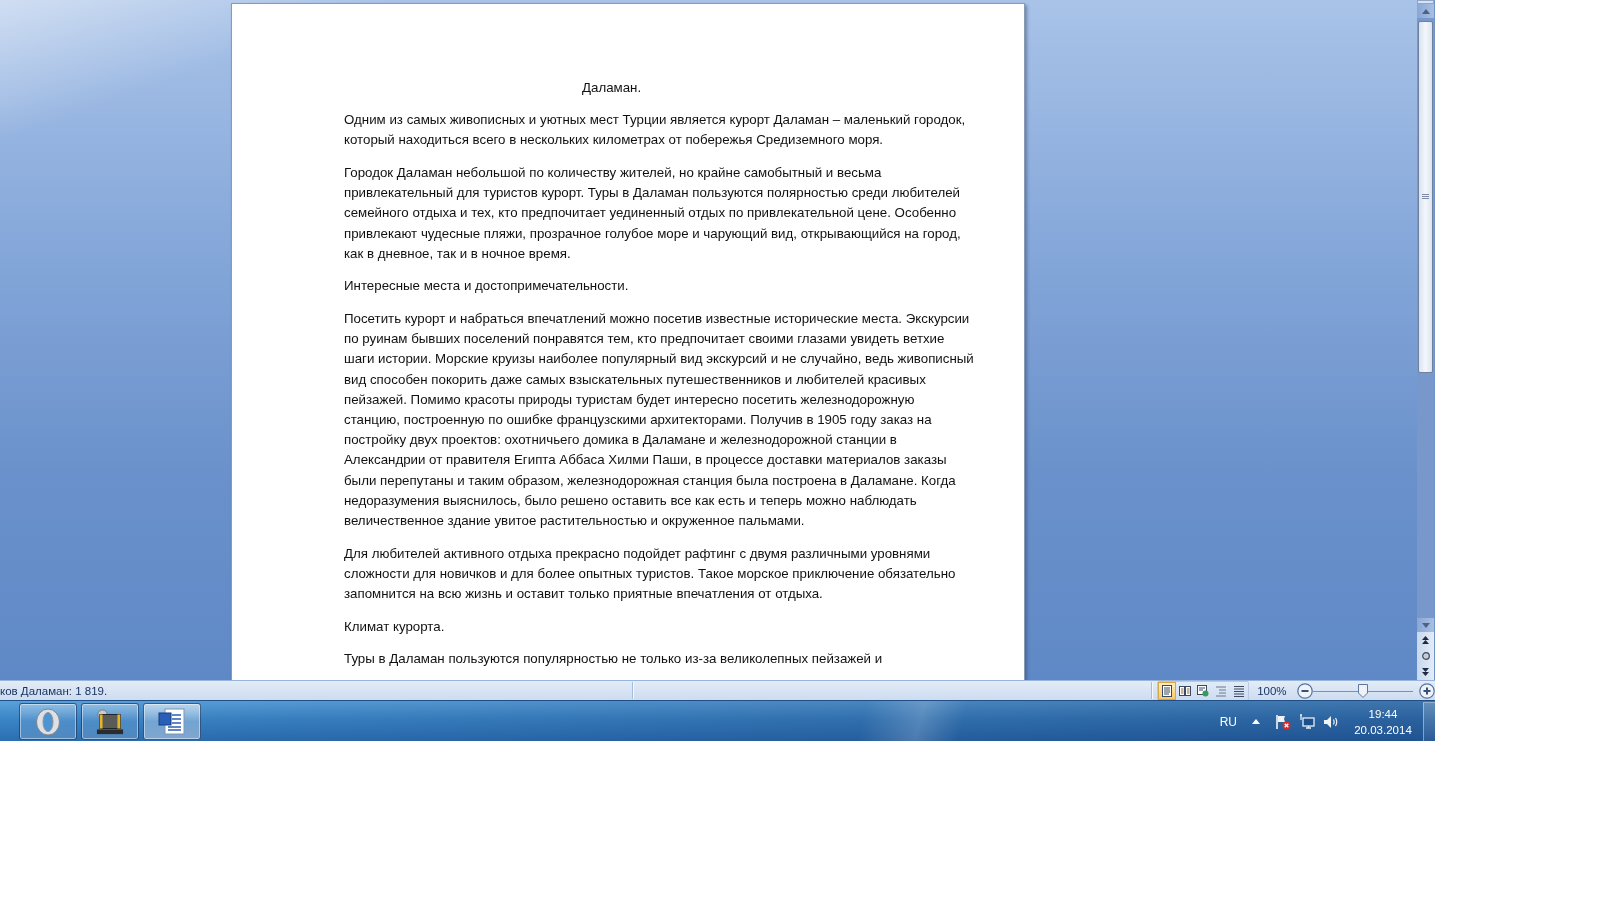 This screenshot has width=1600, height=900. Describe the element at coordinates (653, 213) in the screenshot. I see `paragraph: Городок Даламан небольшой по количеству жителей, но крайне самобытный и весьма привлекательный для туристов курорт. Туры в Даламан пользуются полярностью среди любителей семейного отдыха и тех, кто предпочитает уединенный отдых по привлекательной цене. Особенно привлекают чудесные пляжи, прозрачное голубое море и чарующий вид, открывающийся на город, как в дневное, так и в ночное время.` at that location.